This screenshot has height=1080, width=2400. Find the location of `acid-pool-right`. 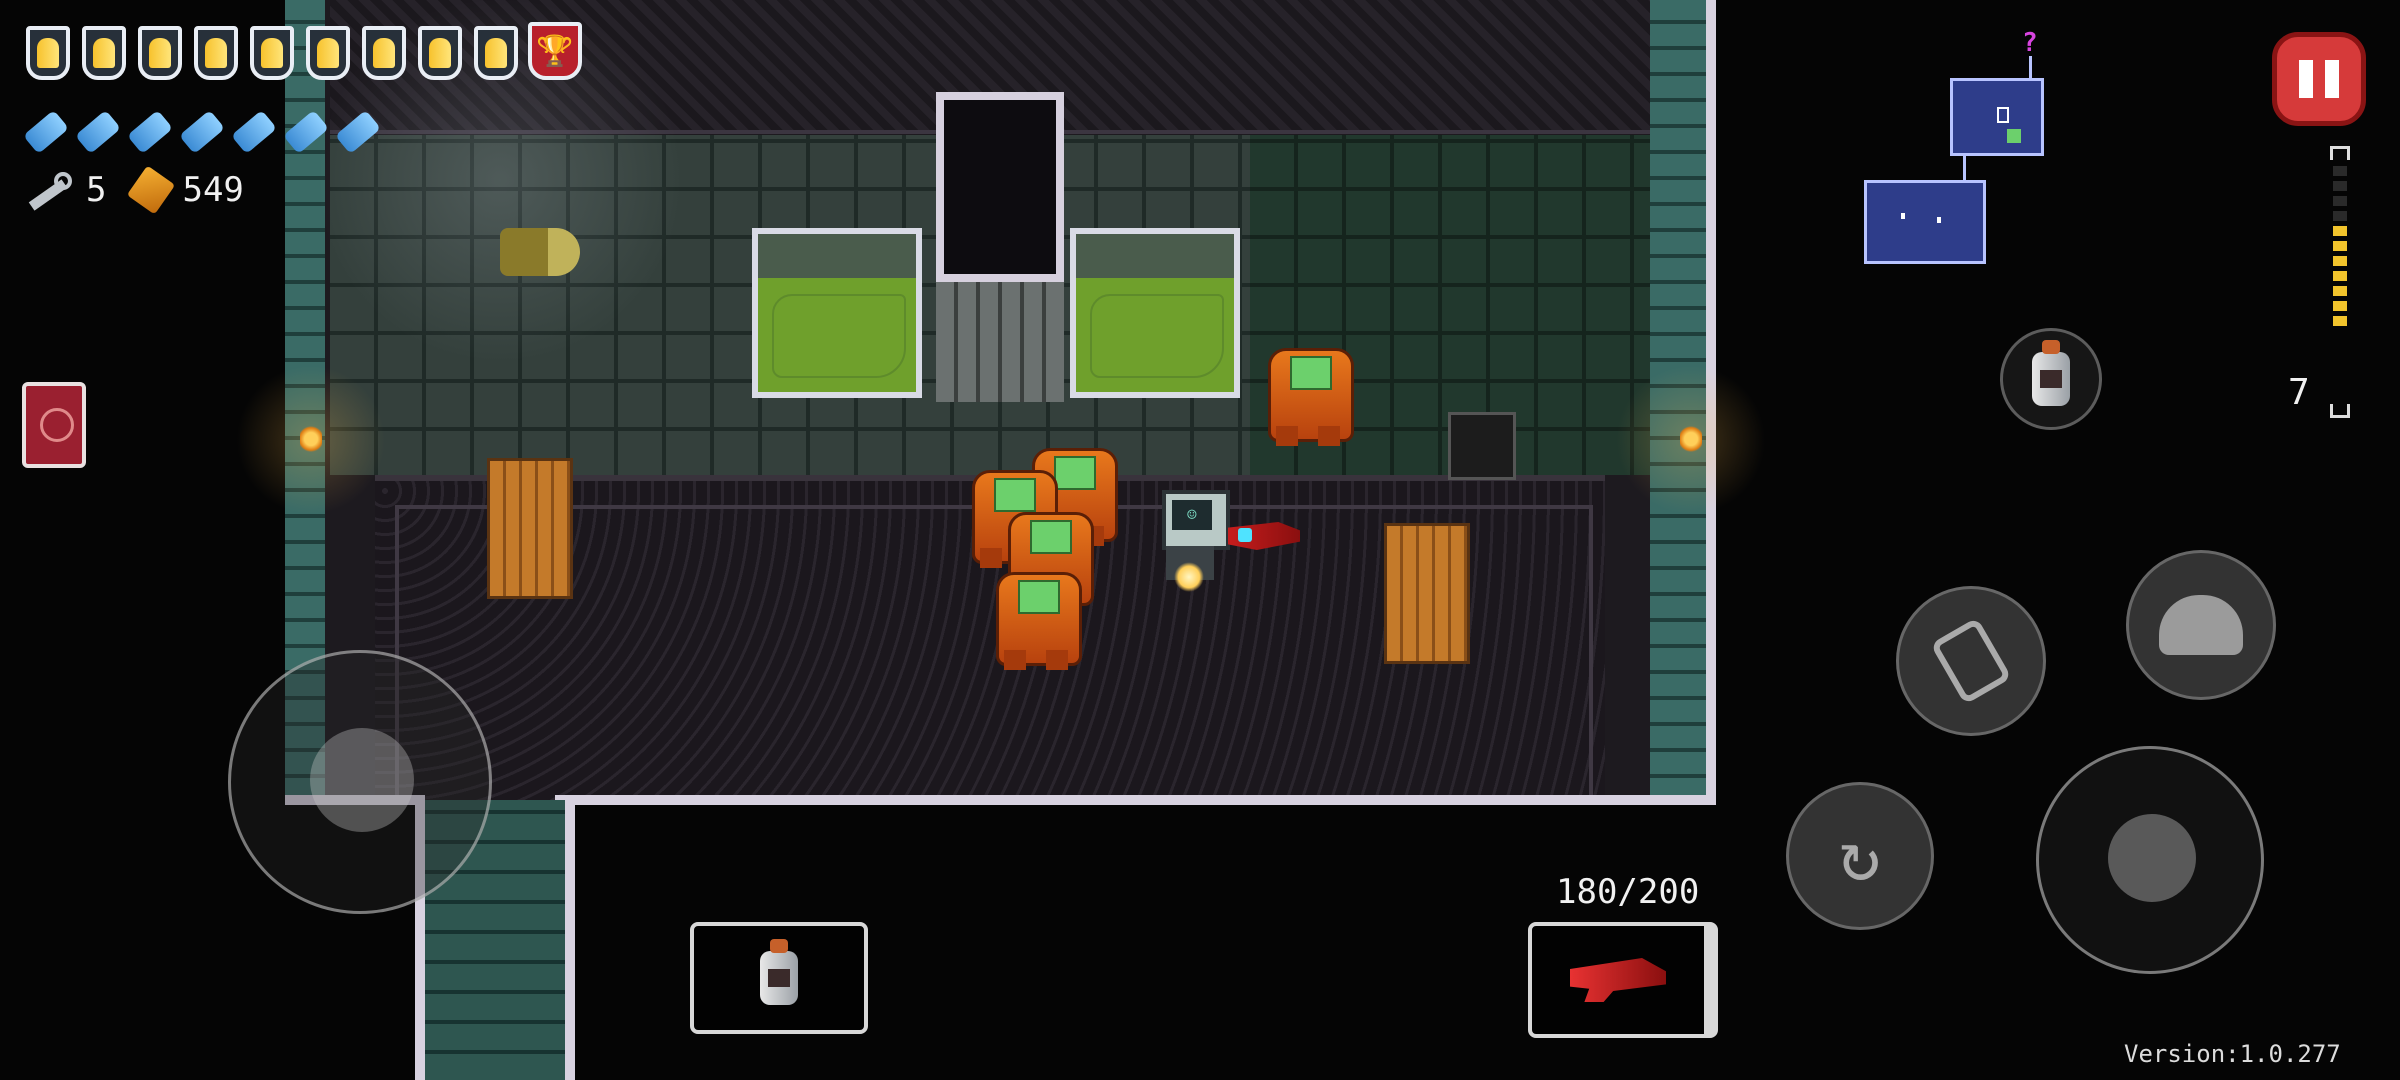

acid-pool-right is located at coordinates (1155, 313).